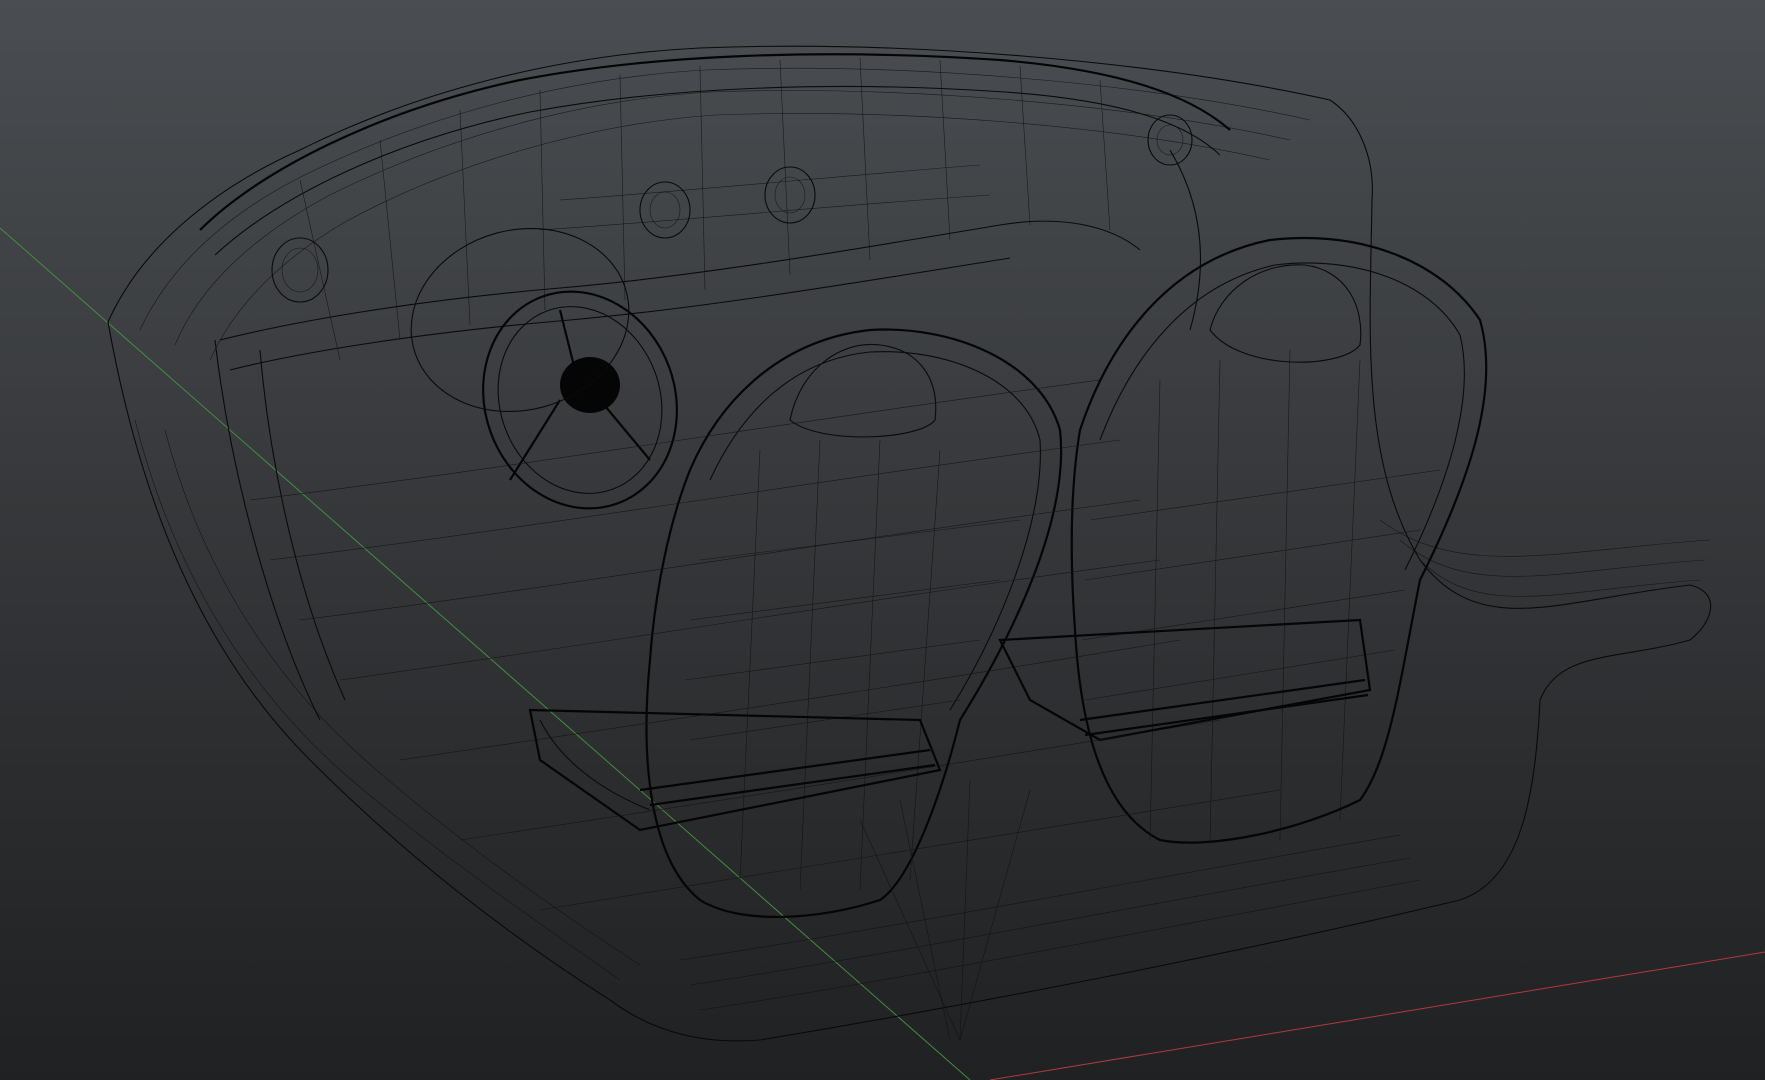  What do you see at coordinates (732, 208) in the screenshot?
I see `air-vents` at bounding box center [732, 208].